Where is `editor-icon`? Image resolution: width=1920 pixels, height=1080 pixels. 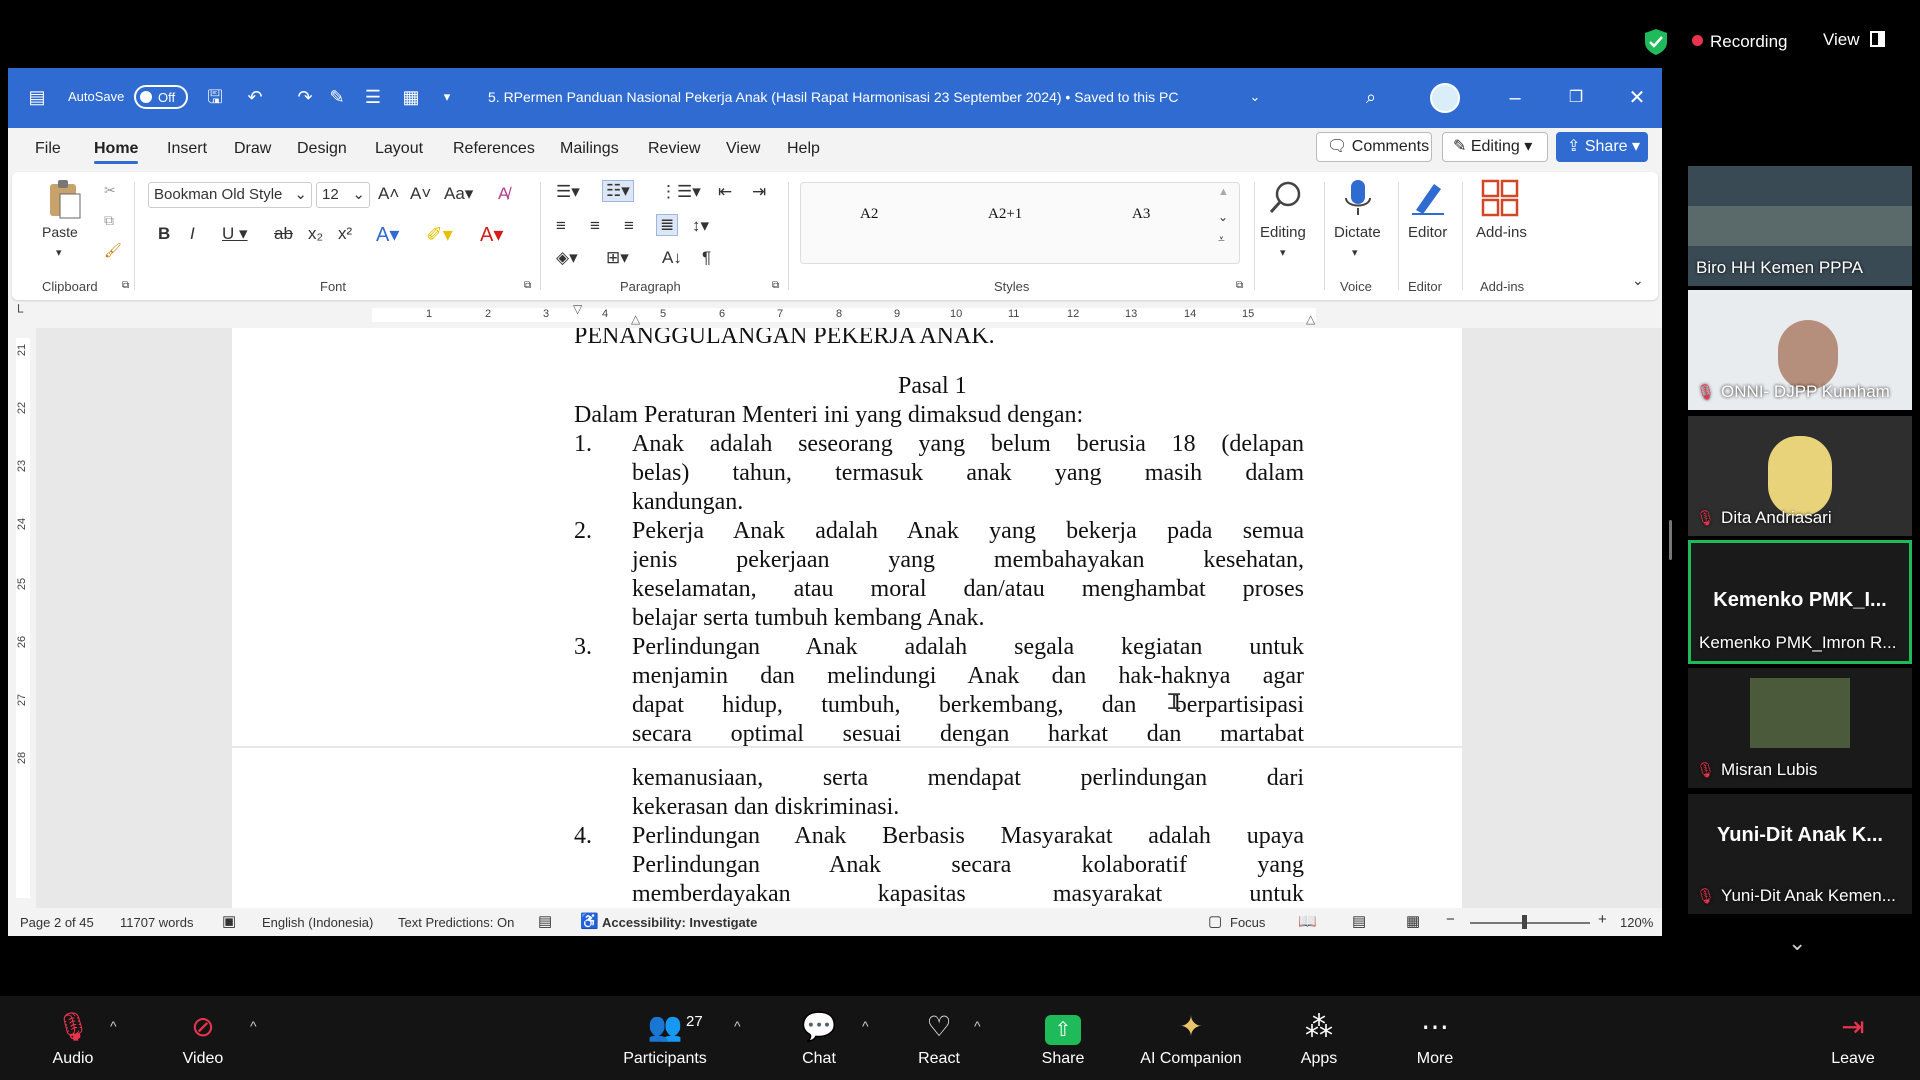
editor-icon is located at coordinates (1428, 198).